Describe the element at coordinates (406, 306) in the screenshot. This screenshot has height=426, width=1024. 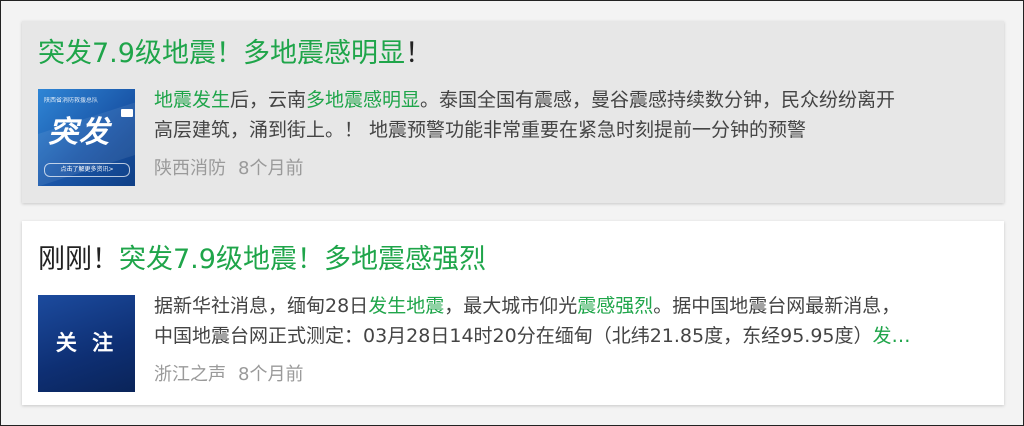
I see `snippet-segment: 发生地震` at that location.